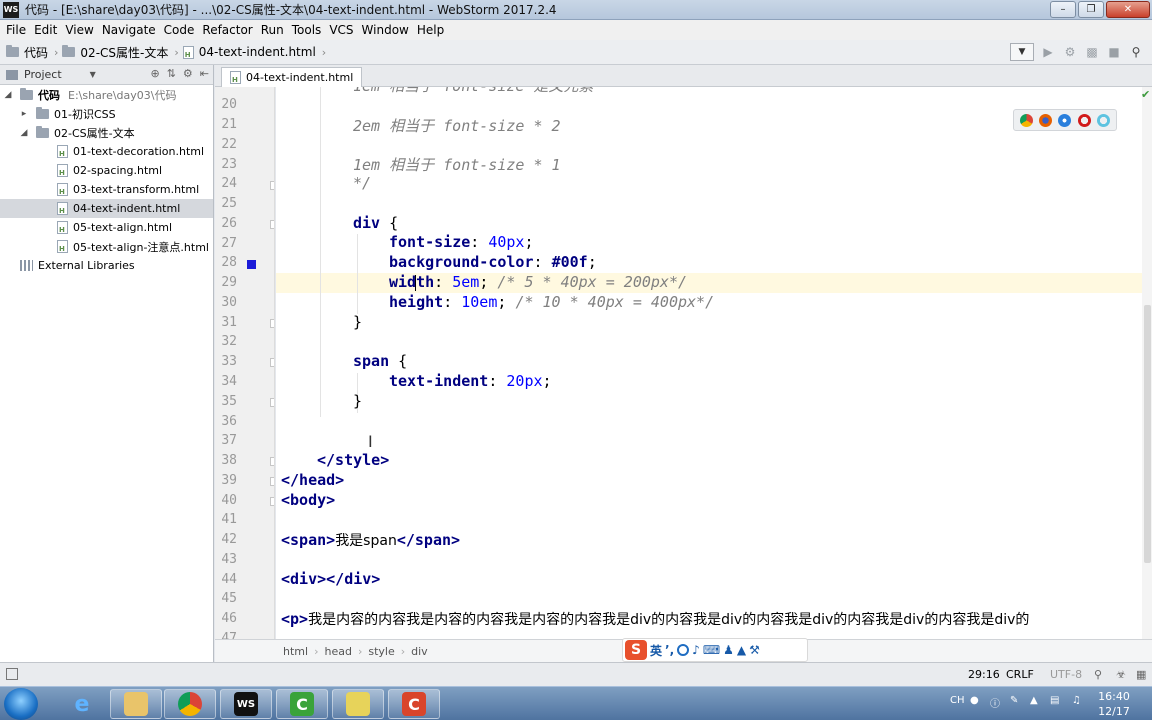  What do you see at coordinates (430, 30) in the screenshot?
I see `menu-help: Help` at bounding box center [430, 30].